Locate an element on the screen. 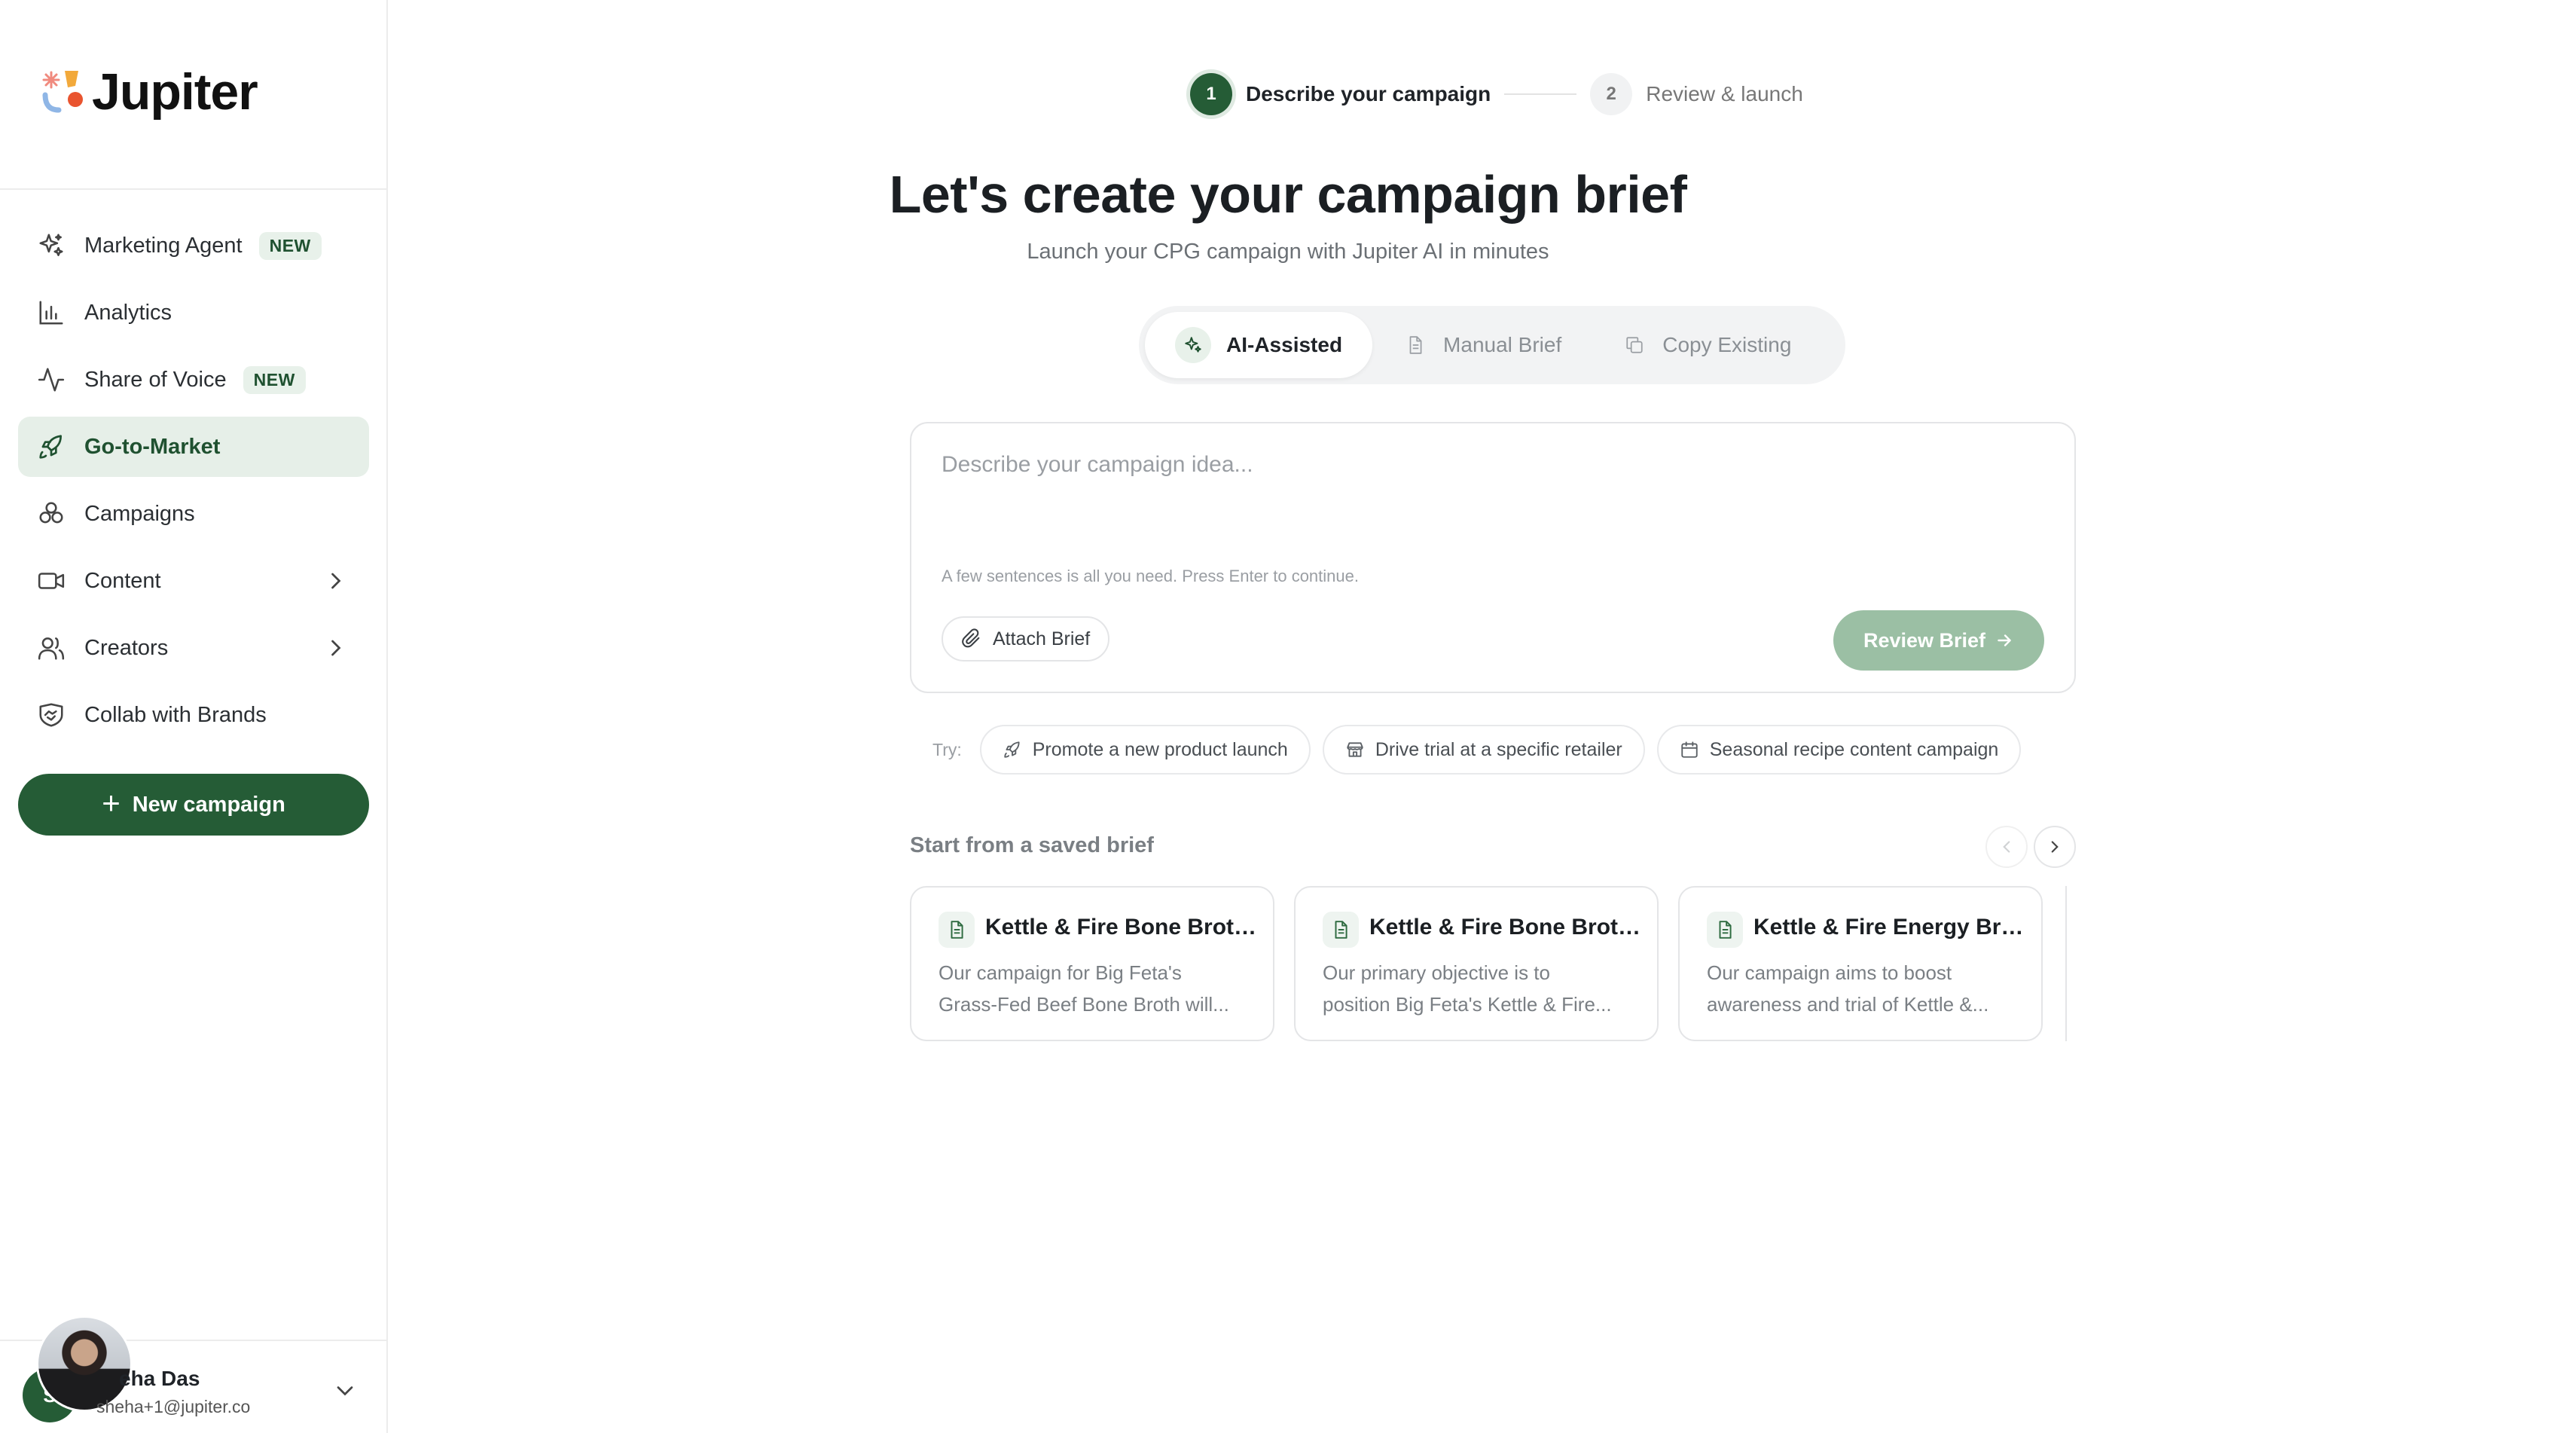 This screenshot has height=1433, width=2576. tab-label: Copy Existing is located at coordinates (1727, 344).